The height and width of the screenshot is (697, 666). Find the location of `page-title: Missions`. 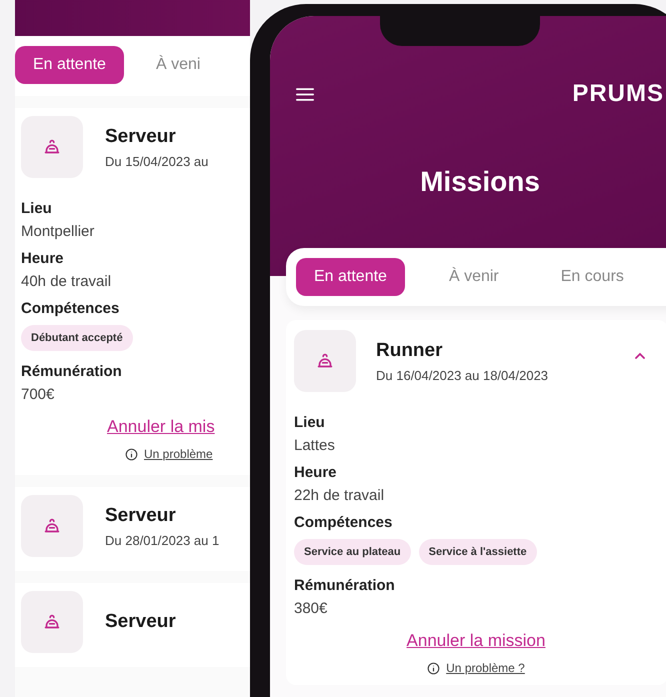

page-title: Missions is located at coordinates (480, 182).